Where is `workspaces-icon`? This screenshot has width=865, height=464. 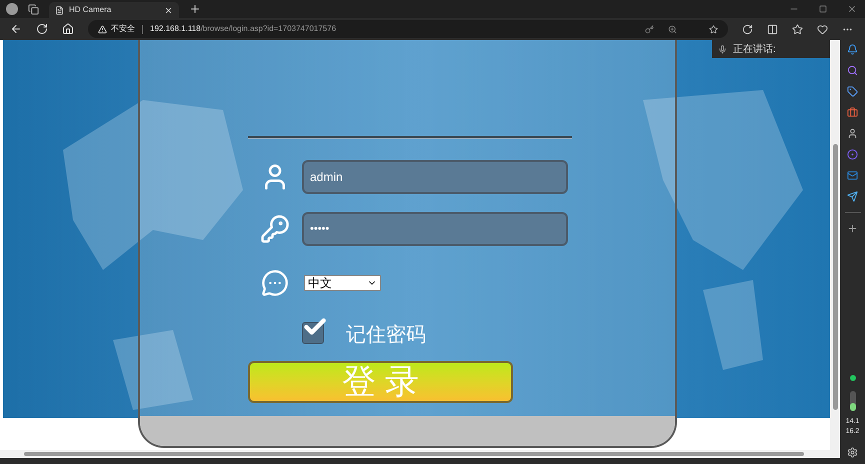
workspaces-icon is located at coordinates (33, 9).